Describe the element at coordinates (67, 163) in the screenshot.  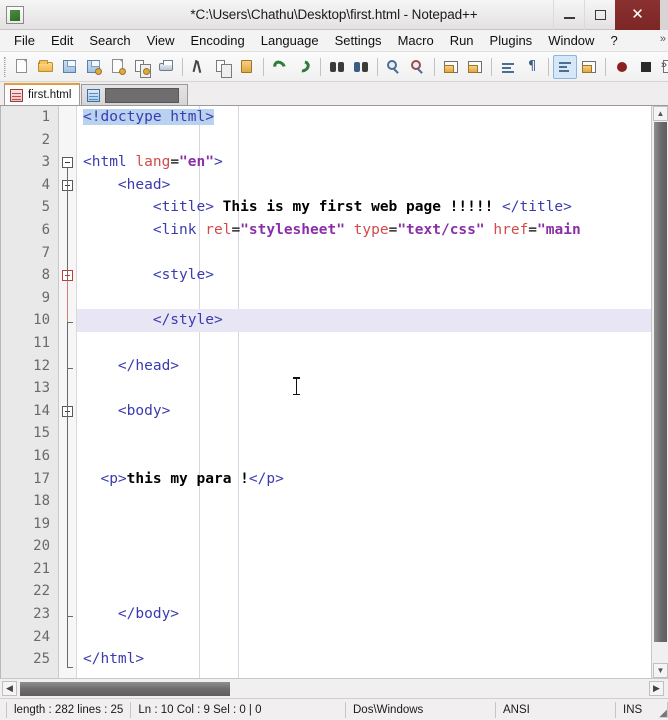
I see `fold-toggle-icon` at that location.